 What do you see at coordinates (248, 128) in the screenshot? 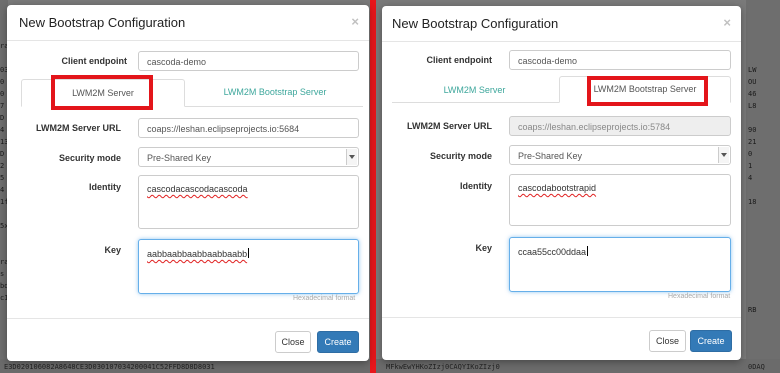
I see `server-url-input: coaps://leshan.eclipseprojects.io:5684` at bounding box center [248, 128].